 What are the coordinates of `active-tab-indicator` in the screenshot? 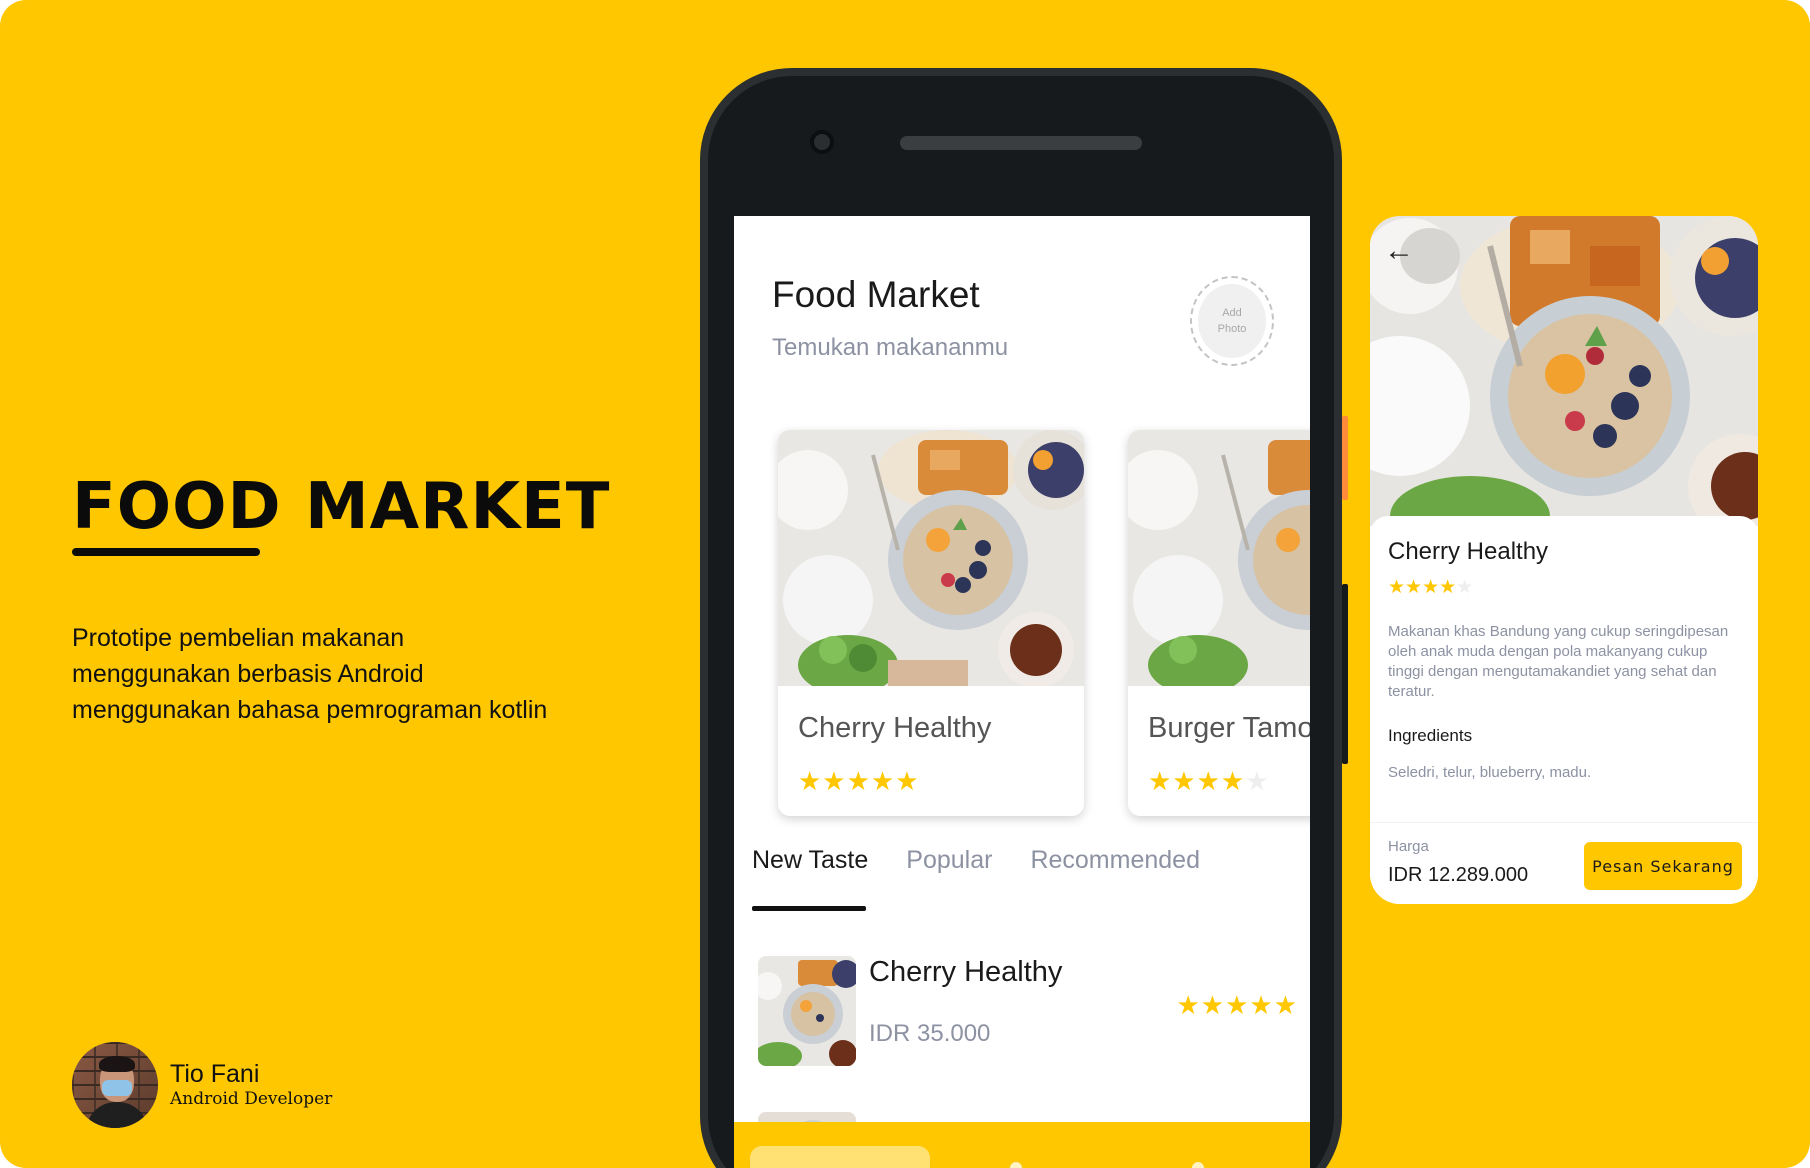 It's located at (809, 908).